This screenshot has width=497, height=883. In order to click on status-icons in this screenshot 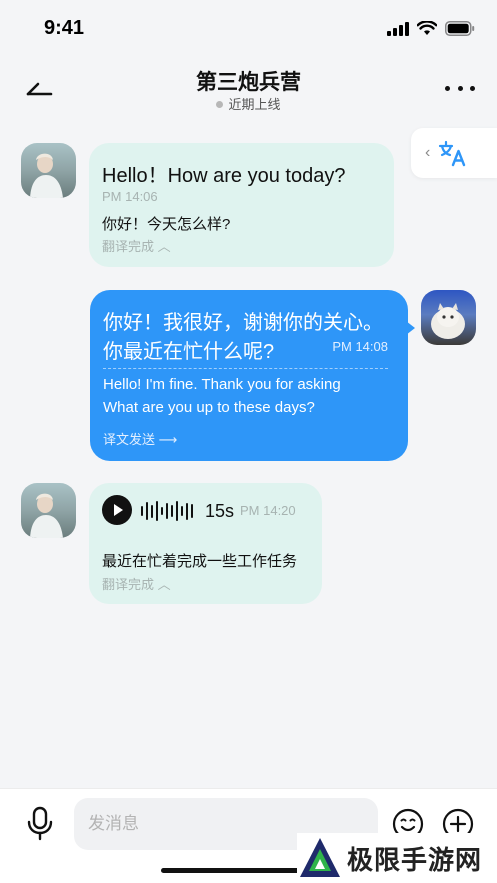, I will do `click(431, 28)`.